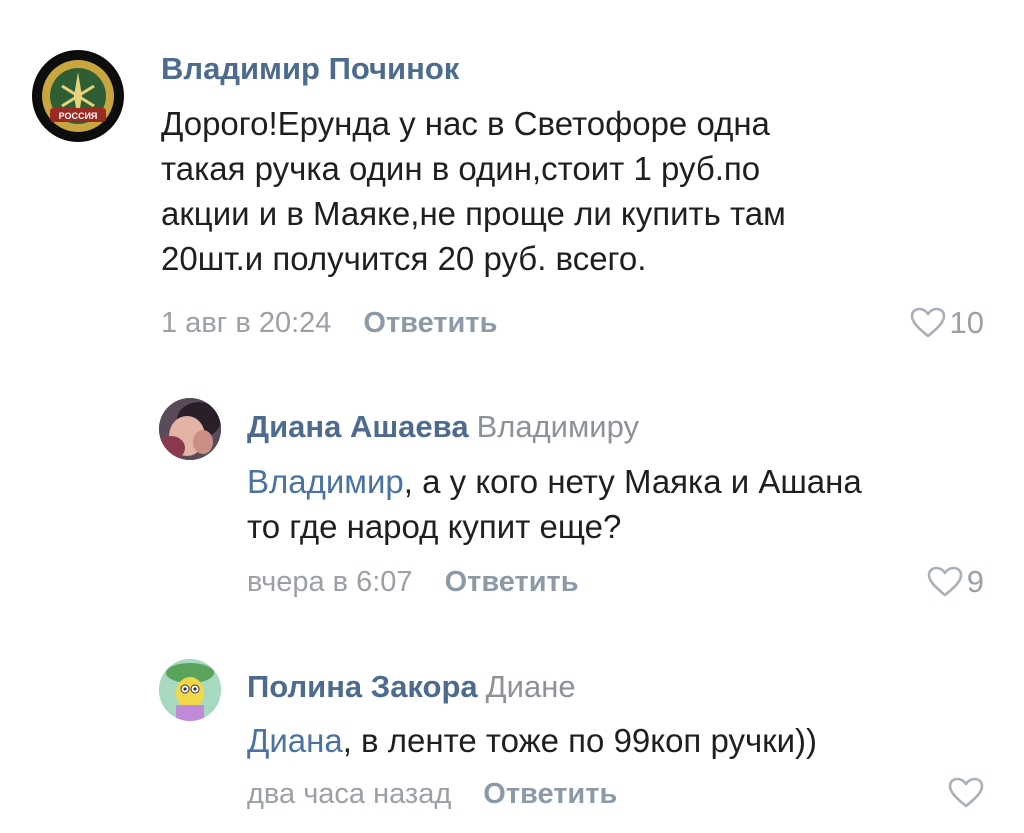  I want to click on comment-meta: два часа назад Ответить, so click(432, 794).